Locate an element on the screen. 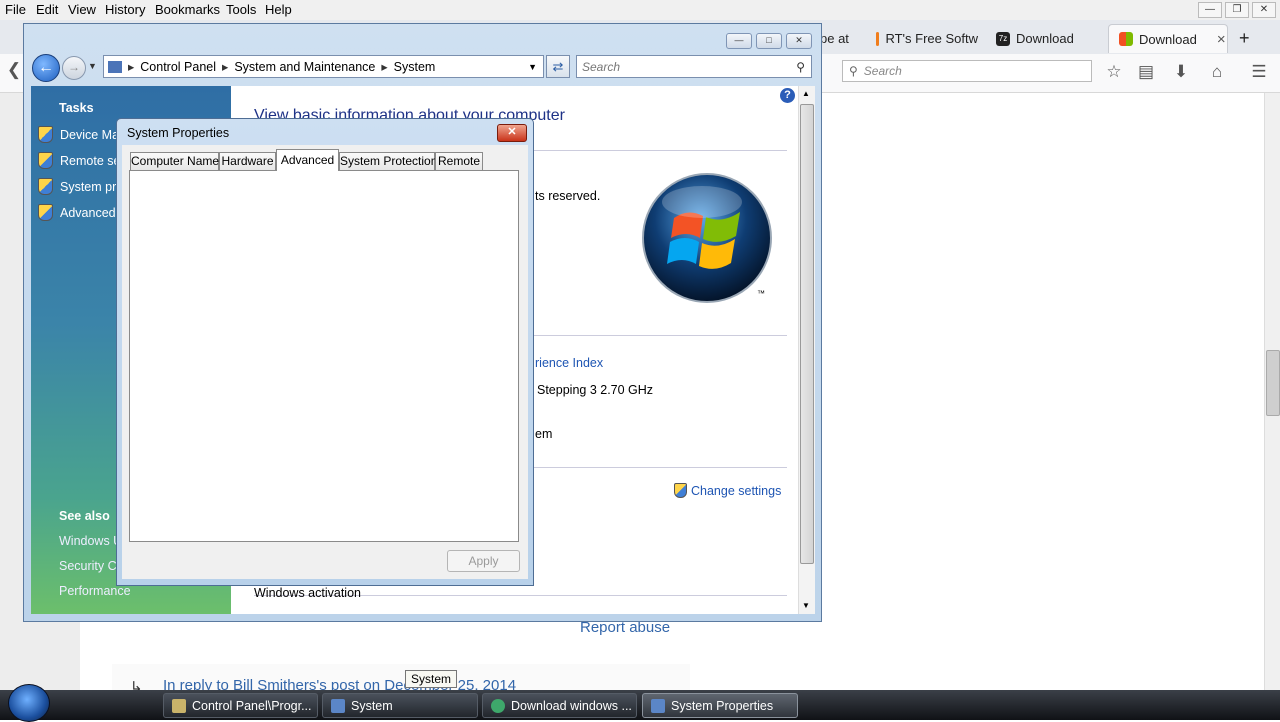 Image resolution: width=1280 pixels, height=722 pixels. see-also-performance: Performance is located at coordinates (95, 591).